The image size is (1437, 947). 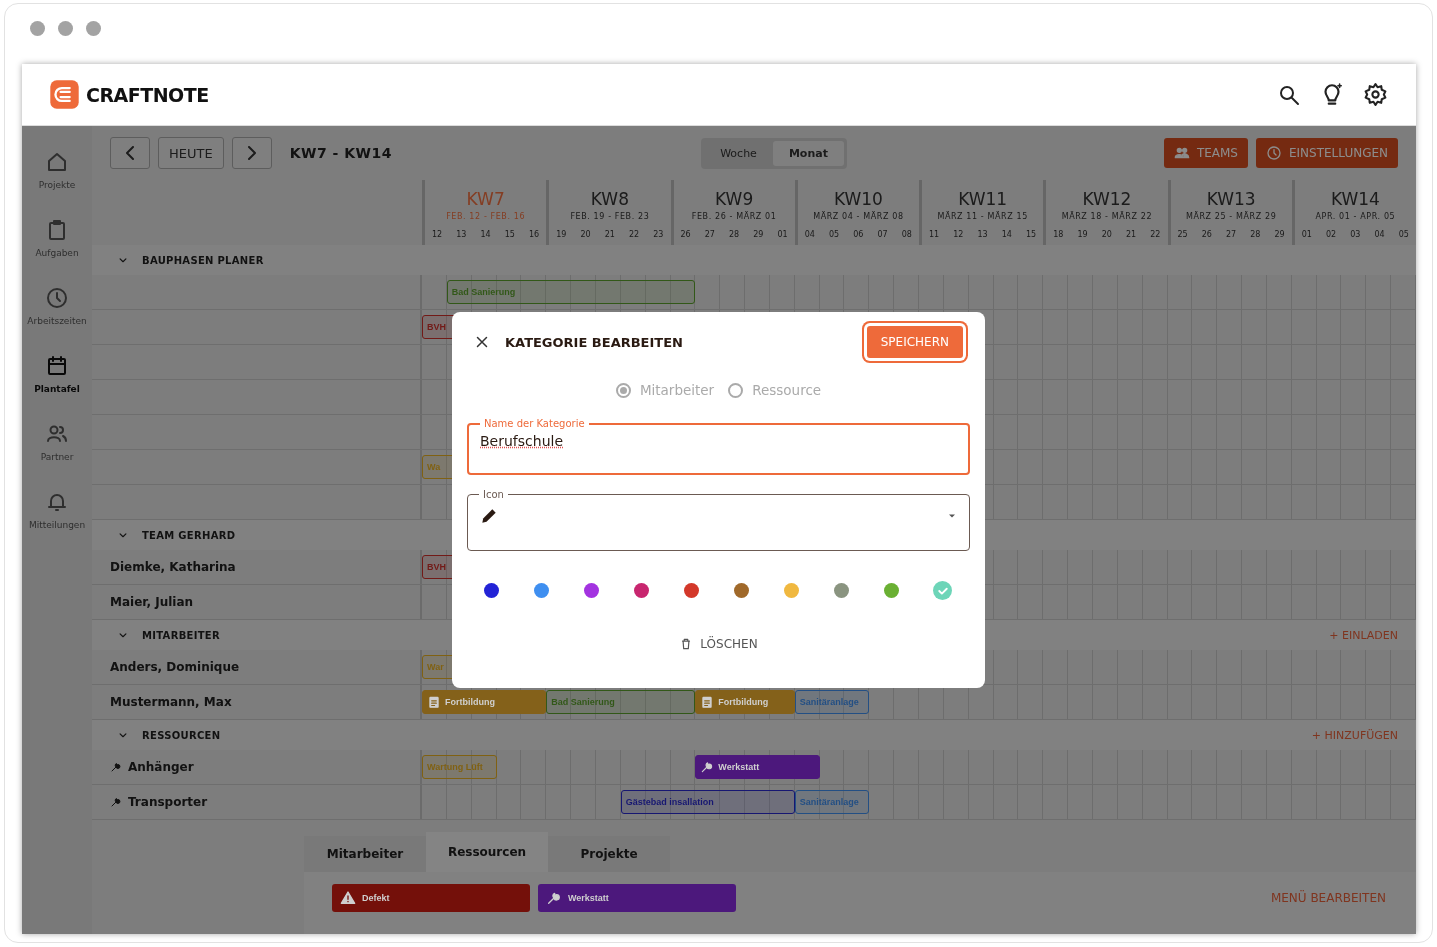 I want to click on week-dates: FEB. 12 - FEB. 16, so click(x=486, y=216).